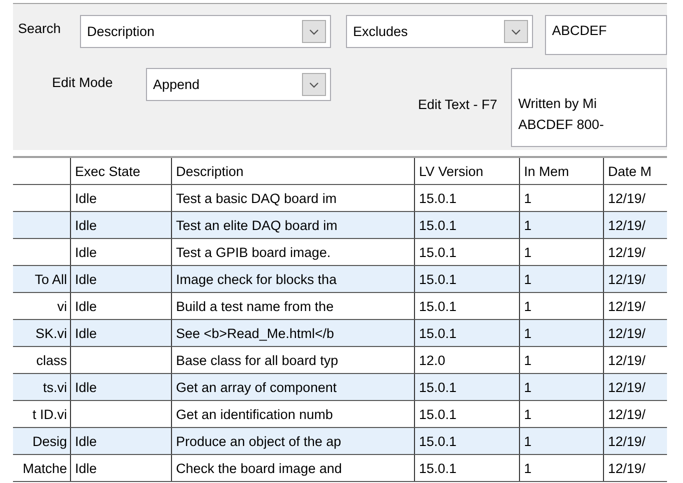  Describe the element at coordinates (42, 306) in the screenshot. I see `table-cell: vi` at that location.